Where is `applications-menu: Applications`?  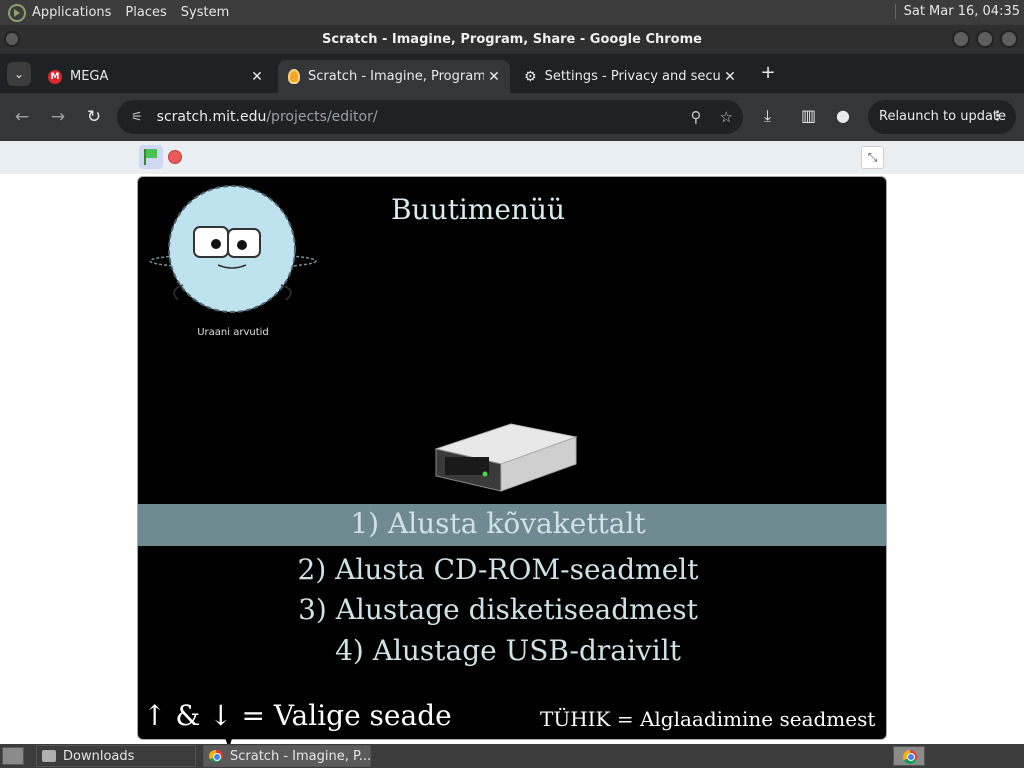 applications-menu: Applications is located at coordinates (71, 12).